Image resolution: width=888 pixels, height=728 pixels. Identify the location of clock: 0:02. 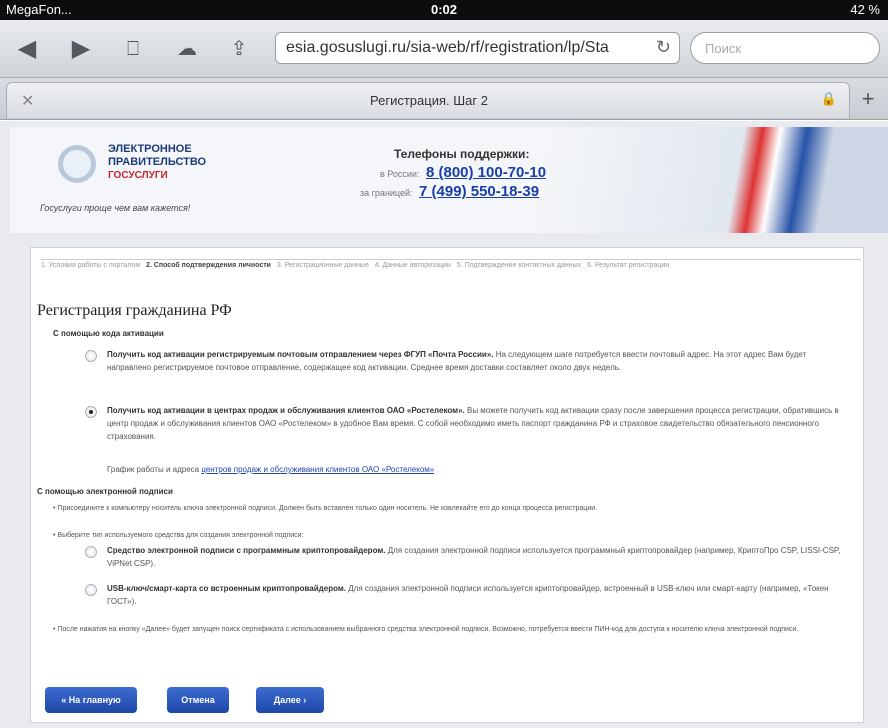
(444, 9).